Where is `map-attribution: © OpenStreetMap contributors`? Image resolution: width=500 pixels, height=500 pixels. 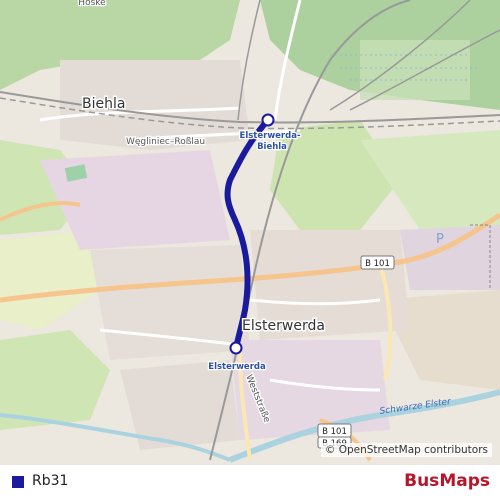
map-attribution: © OpenStreetMap contributors is located at coordinates (406, 450).